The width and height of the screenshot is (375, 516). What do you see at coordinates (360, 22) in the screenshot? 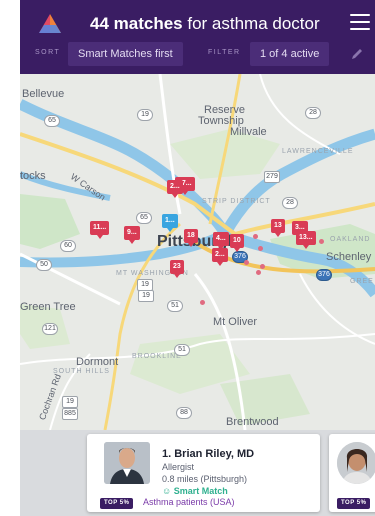
I see `hamburger-menu-icon` at bounding box center [360, 22].